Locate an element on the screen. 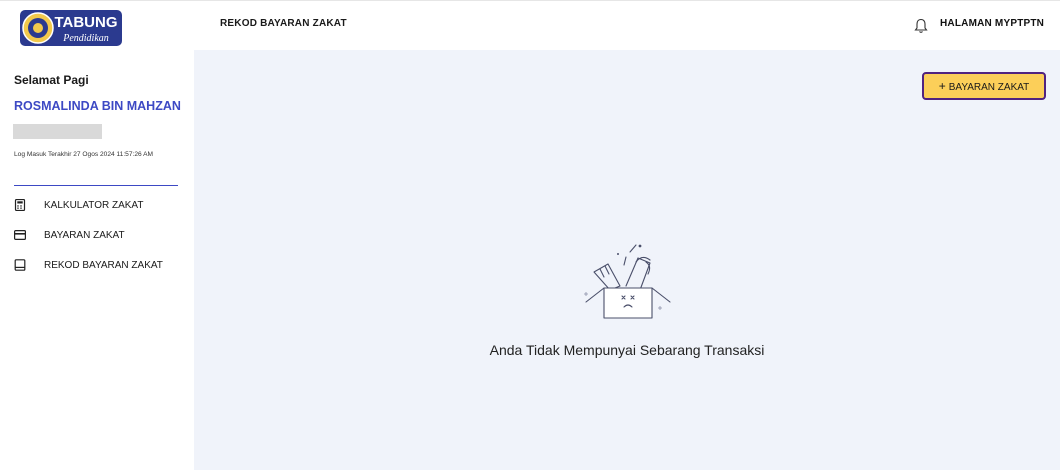  add-payment-button: + BAYARAN ZAKAT is located at coordinates (984, 86).